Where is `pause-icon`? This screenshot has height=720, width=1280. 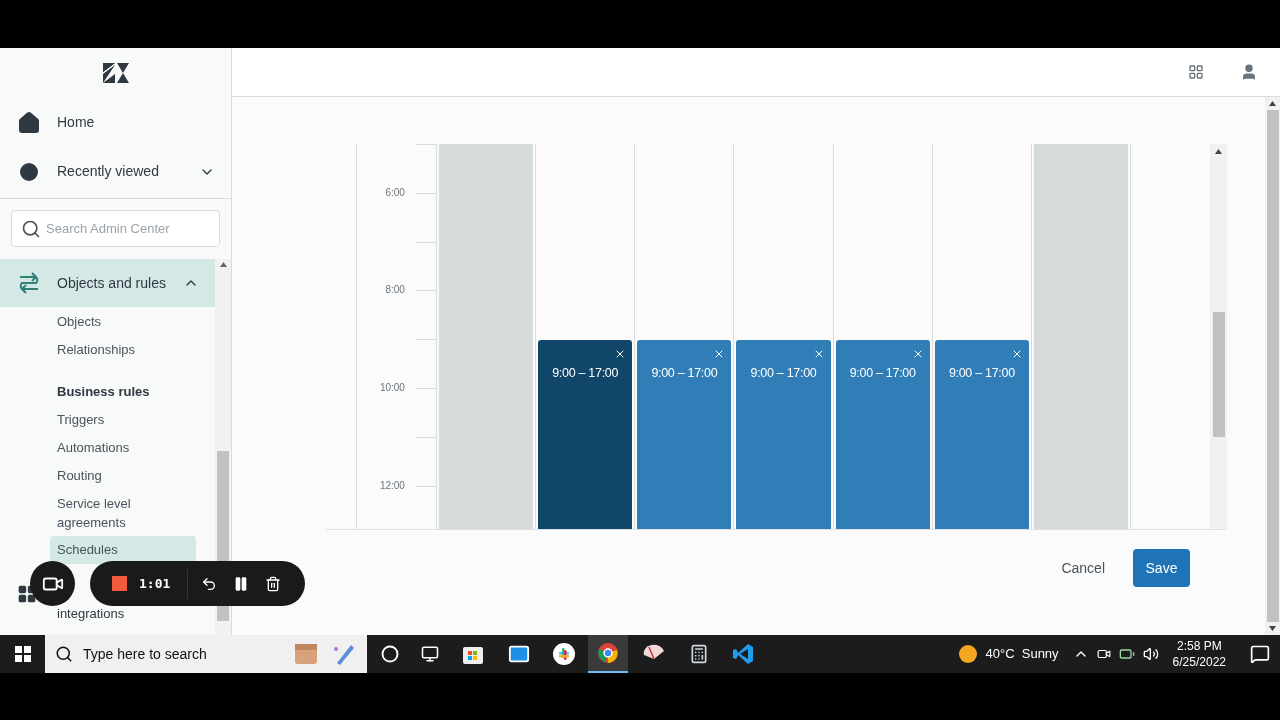 pause-icon is located at coordinates (241, 583).